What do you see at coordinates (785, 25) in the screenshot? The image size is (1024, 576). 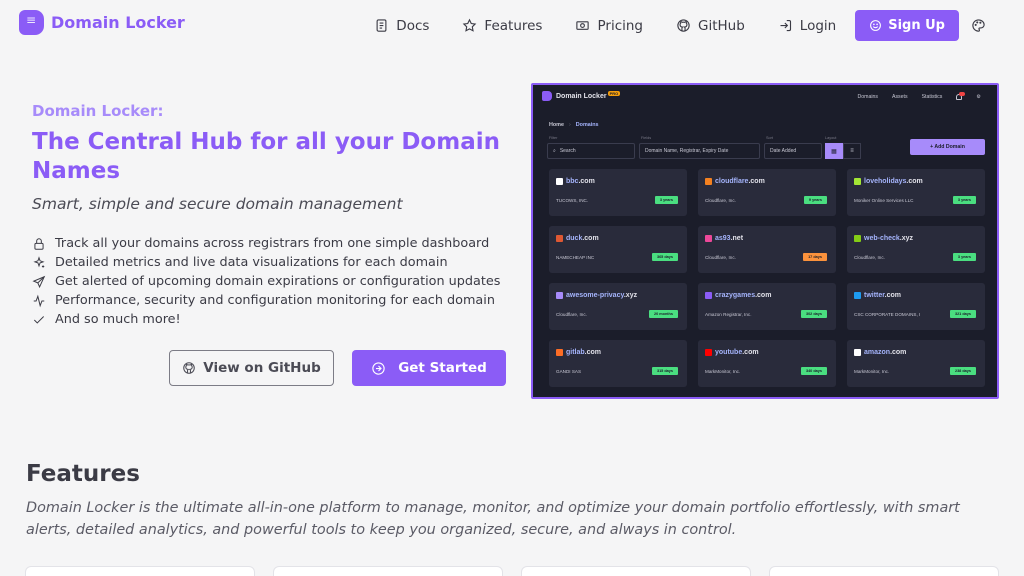 I see `login-icon` at bounding box center [785, 25].